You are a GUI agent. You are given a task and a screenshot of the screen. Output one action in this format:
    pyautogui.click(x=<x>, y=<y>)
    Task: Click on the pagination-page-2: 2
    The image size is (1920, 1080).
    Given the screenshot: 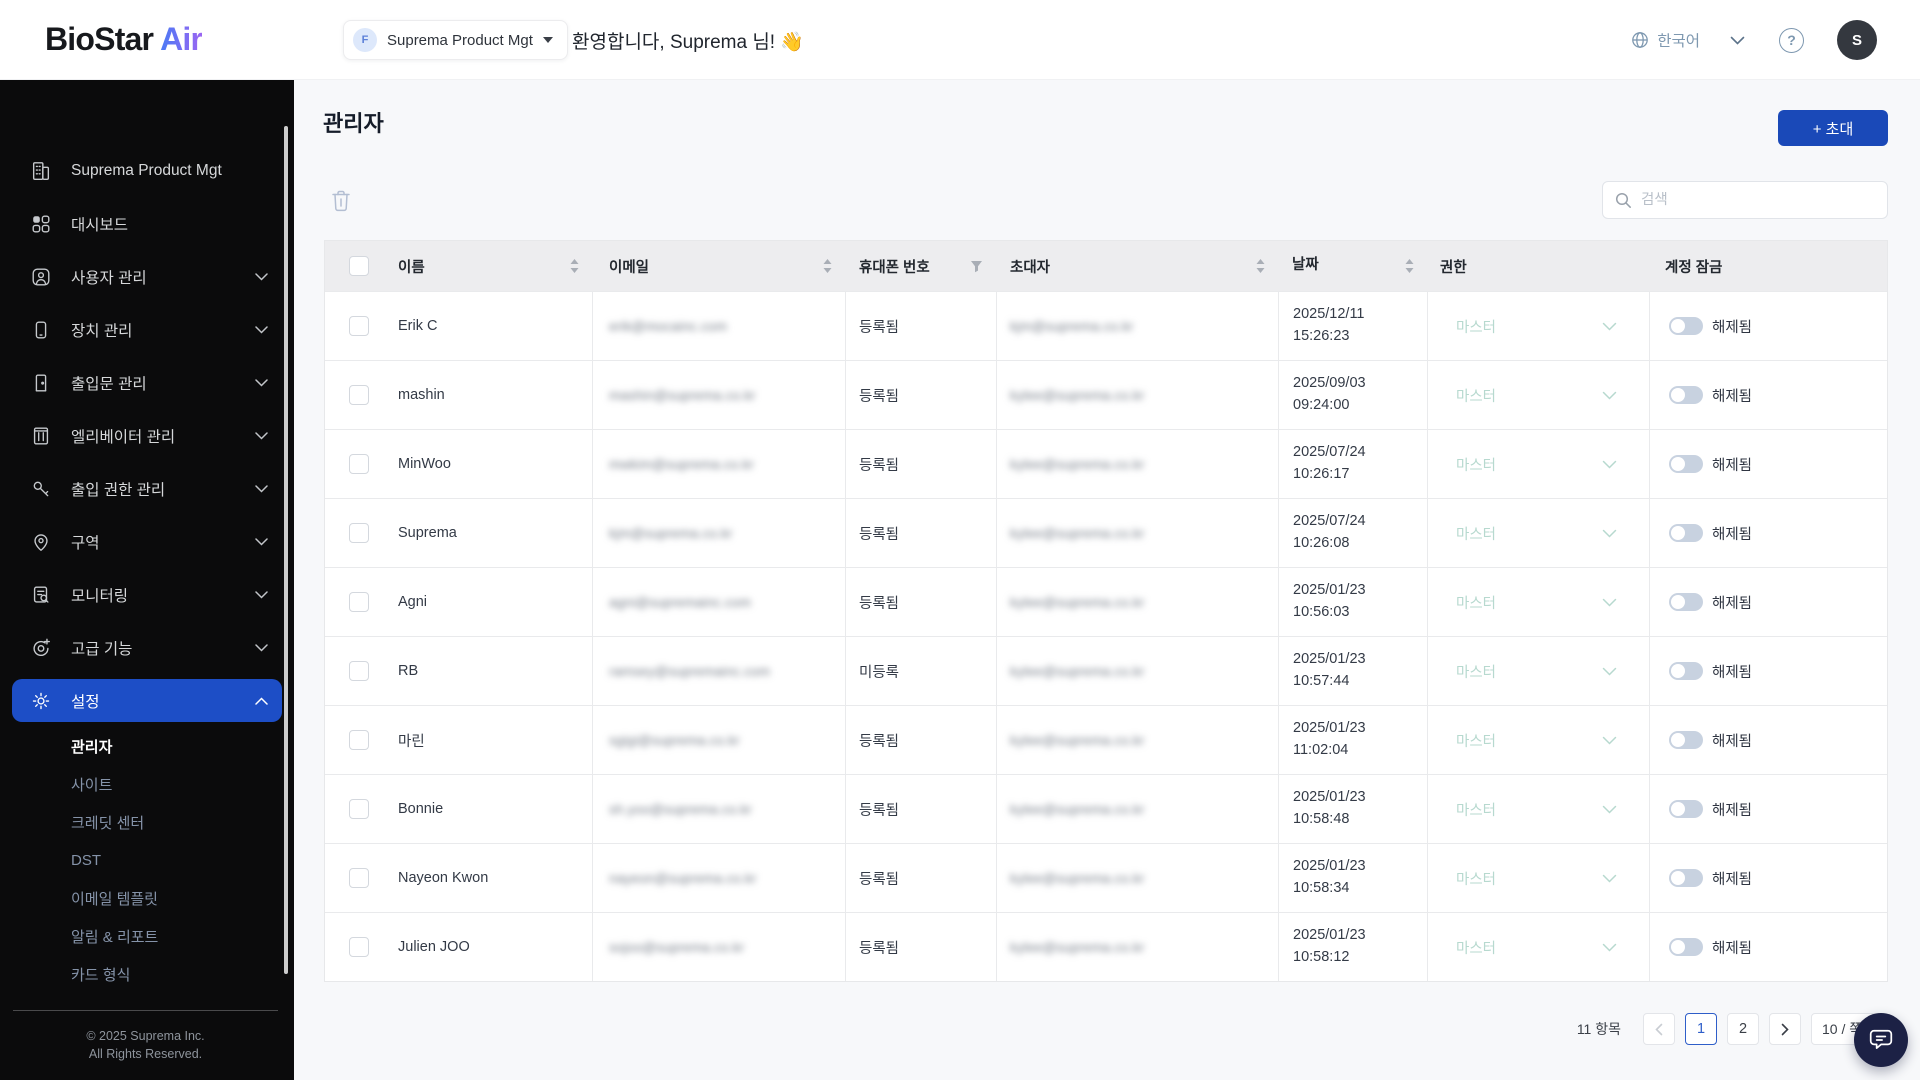 What is the action you would take?
    pyautogui.click(x=1743, y=1029)
    